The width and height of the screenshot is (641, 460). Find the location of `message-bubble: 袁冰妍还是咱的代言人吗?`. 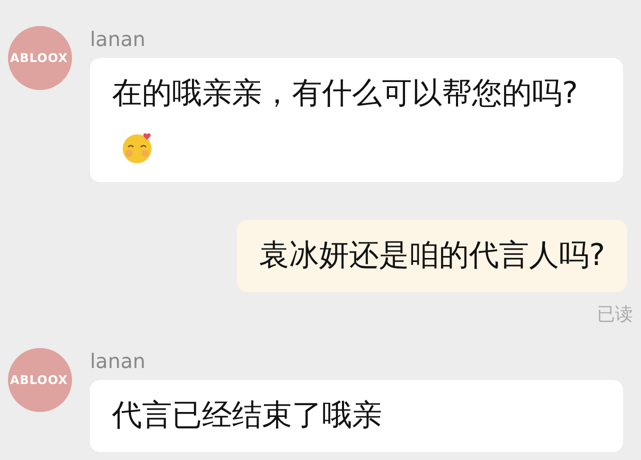

message-bubble: 袁冰妍还是咱的代言人吗? is located at coordinates (432, 256).